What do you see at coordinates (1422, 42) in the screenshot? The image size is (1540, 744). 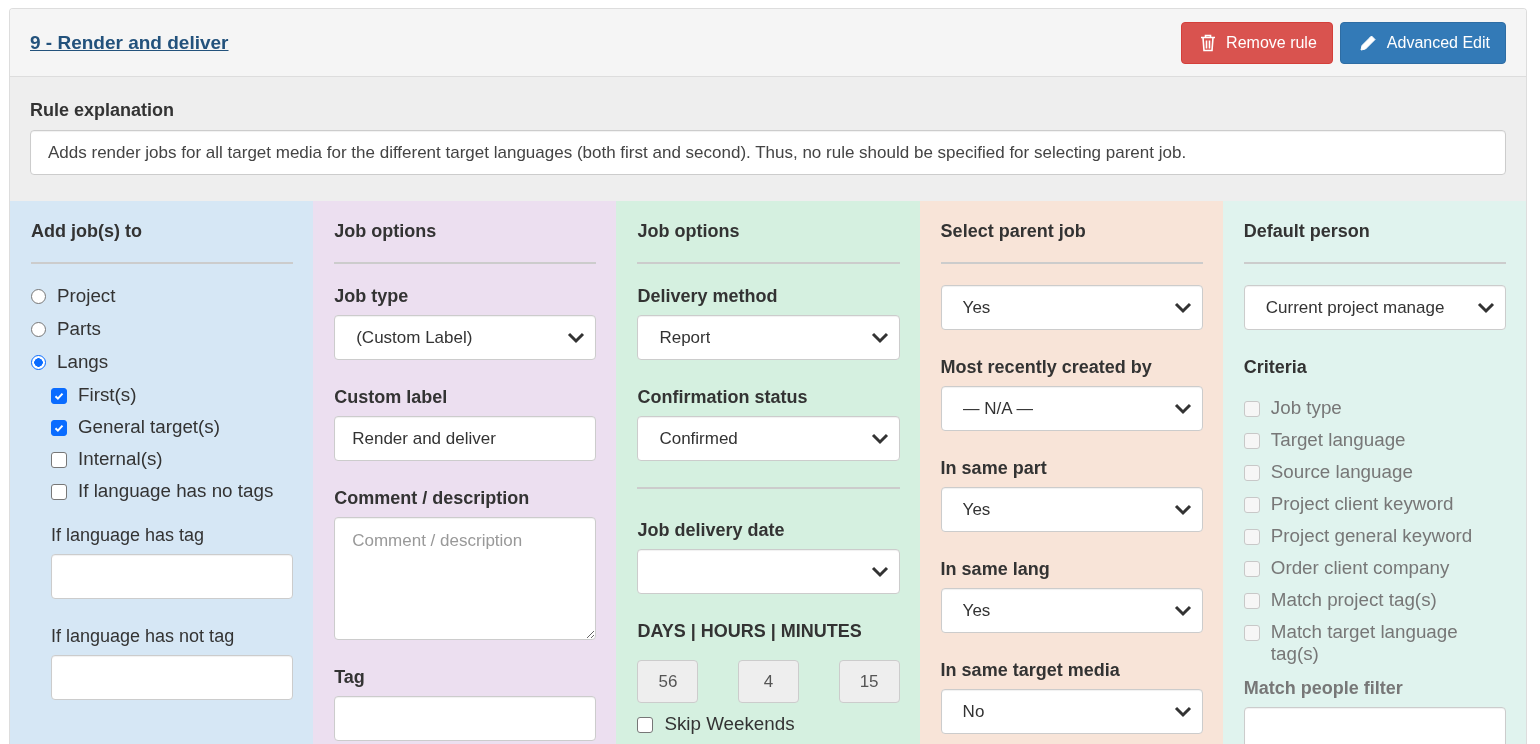 I see `edit-button: Advanced Edit` at bounding box center [1422, 42].